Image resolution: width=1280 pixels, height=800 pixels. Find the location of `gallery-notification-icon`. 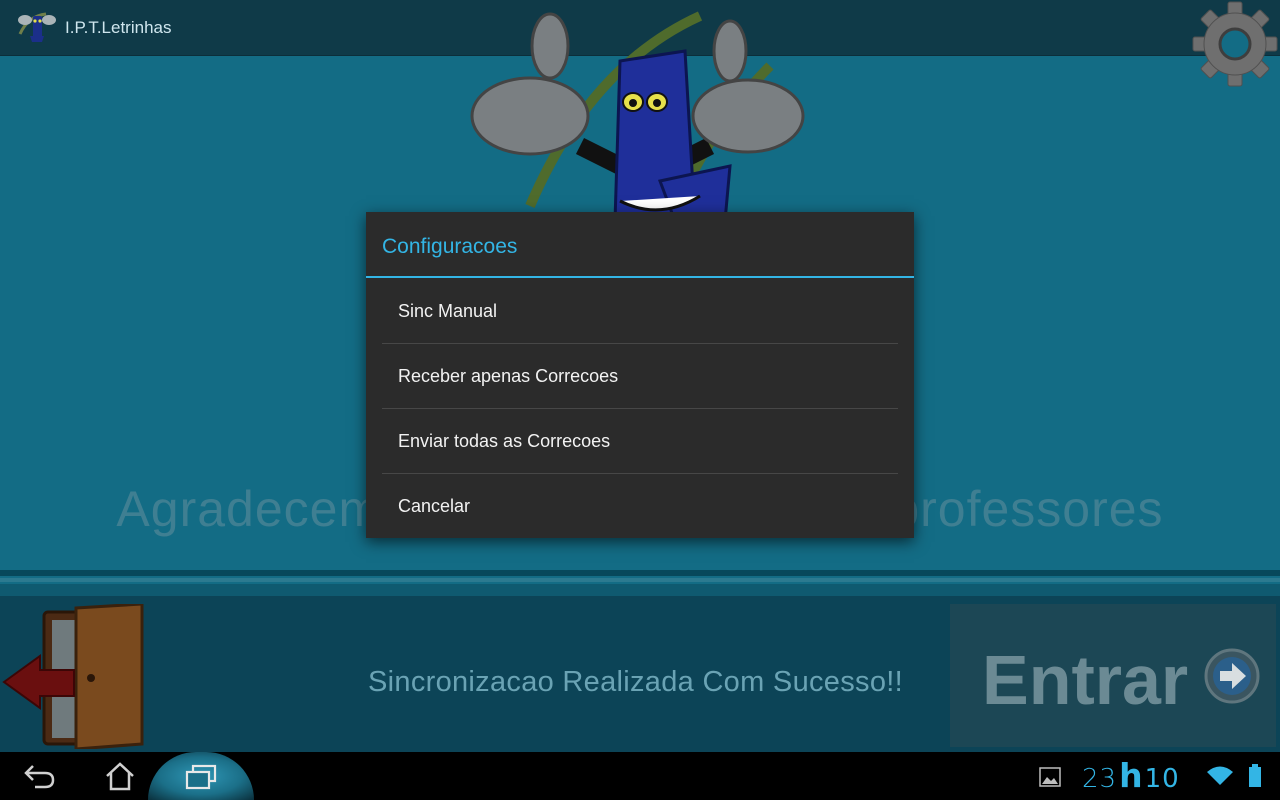

gallery-notification-icon is located at coordinates (1050, 777).